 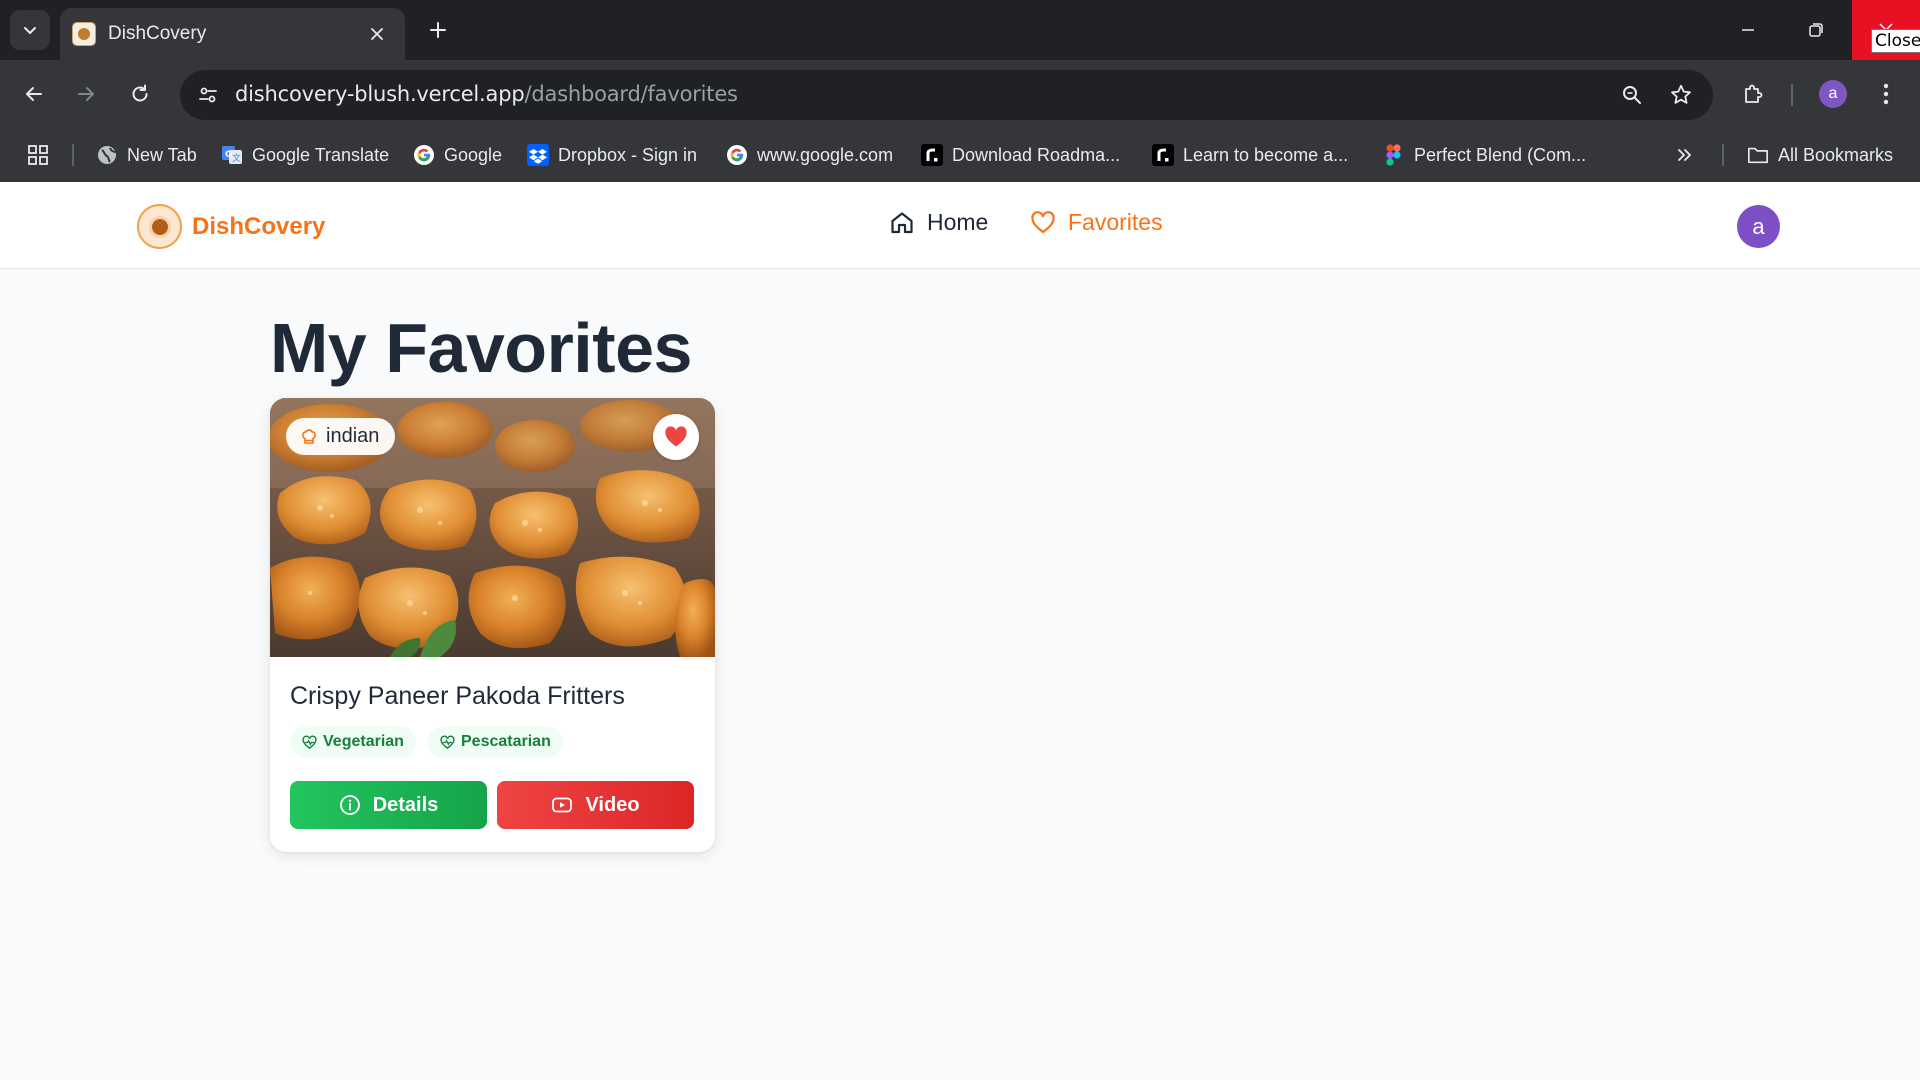 What do you see at coordinates (457, 696) in the screenshot?
I see `recipe-title: Crispy Paneer Pakoda Fritters` at bounding box center [457, 696].